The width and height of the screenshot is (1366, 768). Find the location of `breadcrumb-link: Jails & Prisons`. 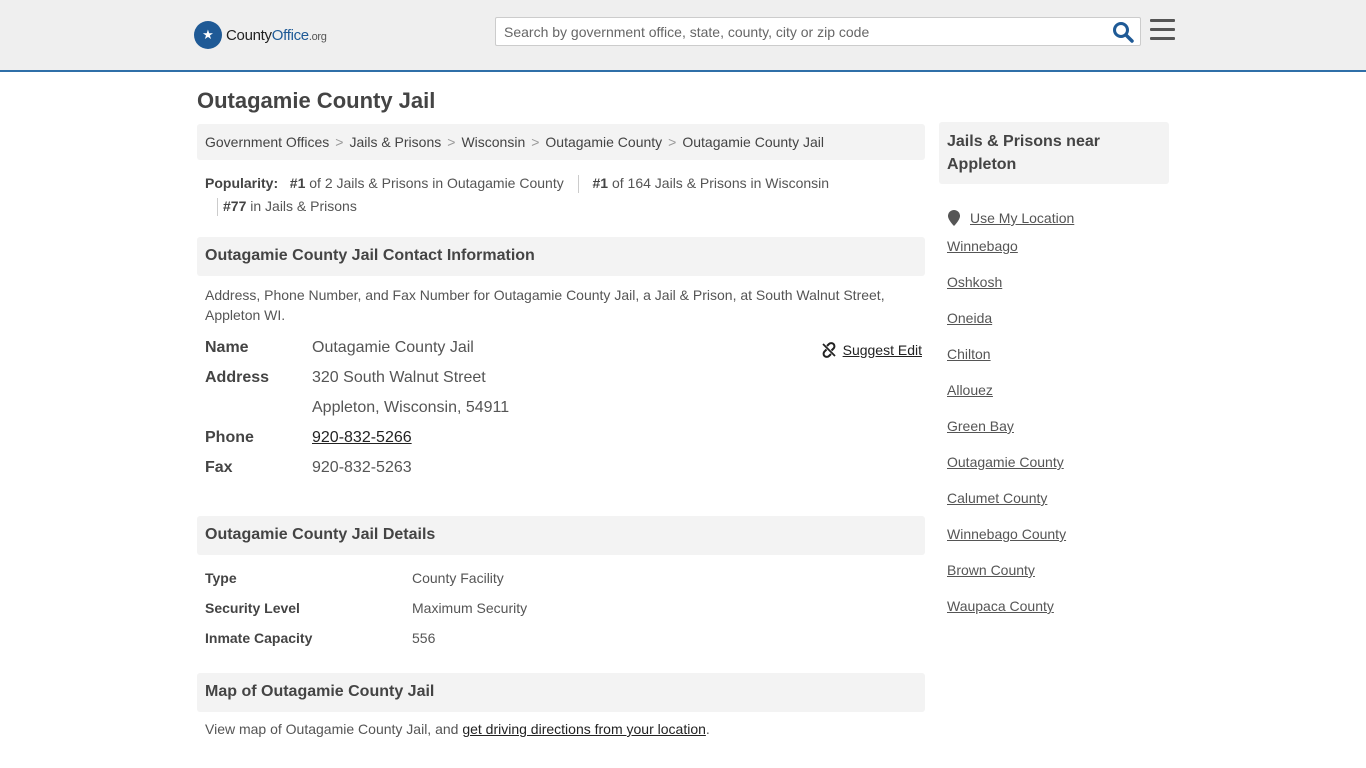

breadcrumb-link: Jails & Prisons is located at coordinates (395, 142).